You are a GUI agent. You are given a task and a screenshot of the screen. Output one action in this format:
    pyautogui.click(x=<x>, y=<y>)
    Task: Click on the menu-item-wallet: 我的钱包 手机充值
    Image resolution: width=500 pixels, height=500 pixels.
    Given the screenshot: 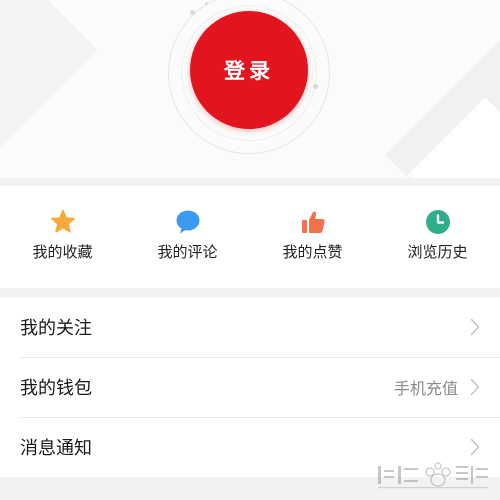 What is the action you would take?
    pyautogui.click(x=250, y=387)
    